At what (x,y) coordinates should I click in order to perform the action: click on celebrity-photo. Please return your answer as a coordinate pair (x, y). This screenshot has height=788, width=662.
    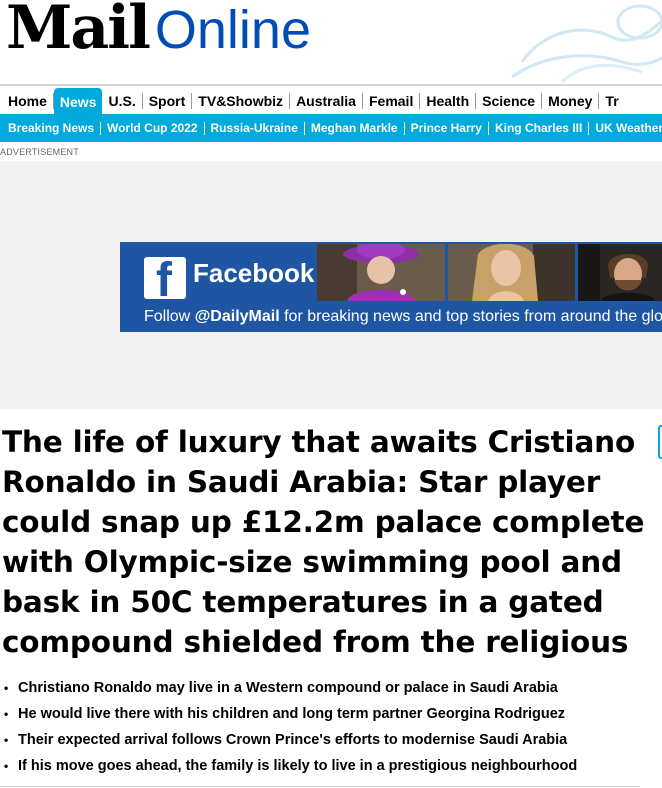
    Looking at the image, I should click on (511, 272).